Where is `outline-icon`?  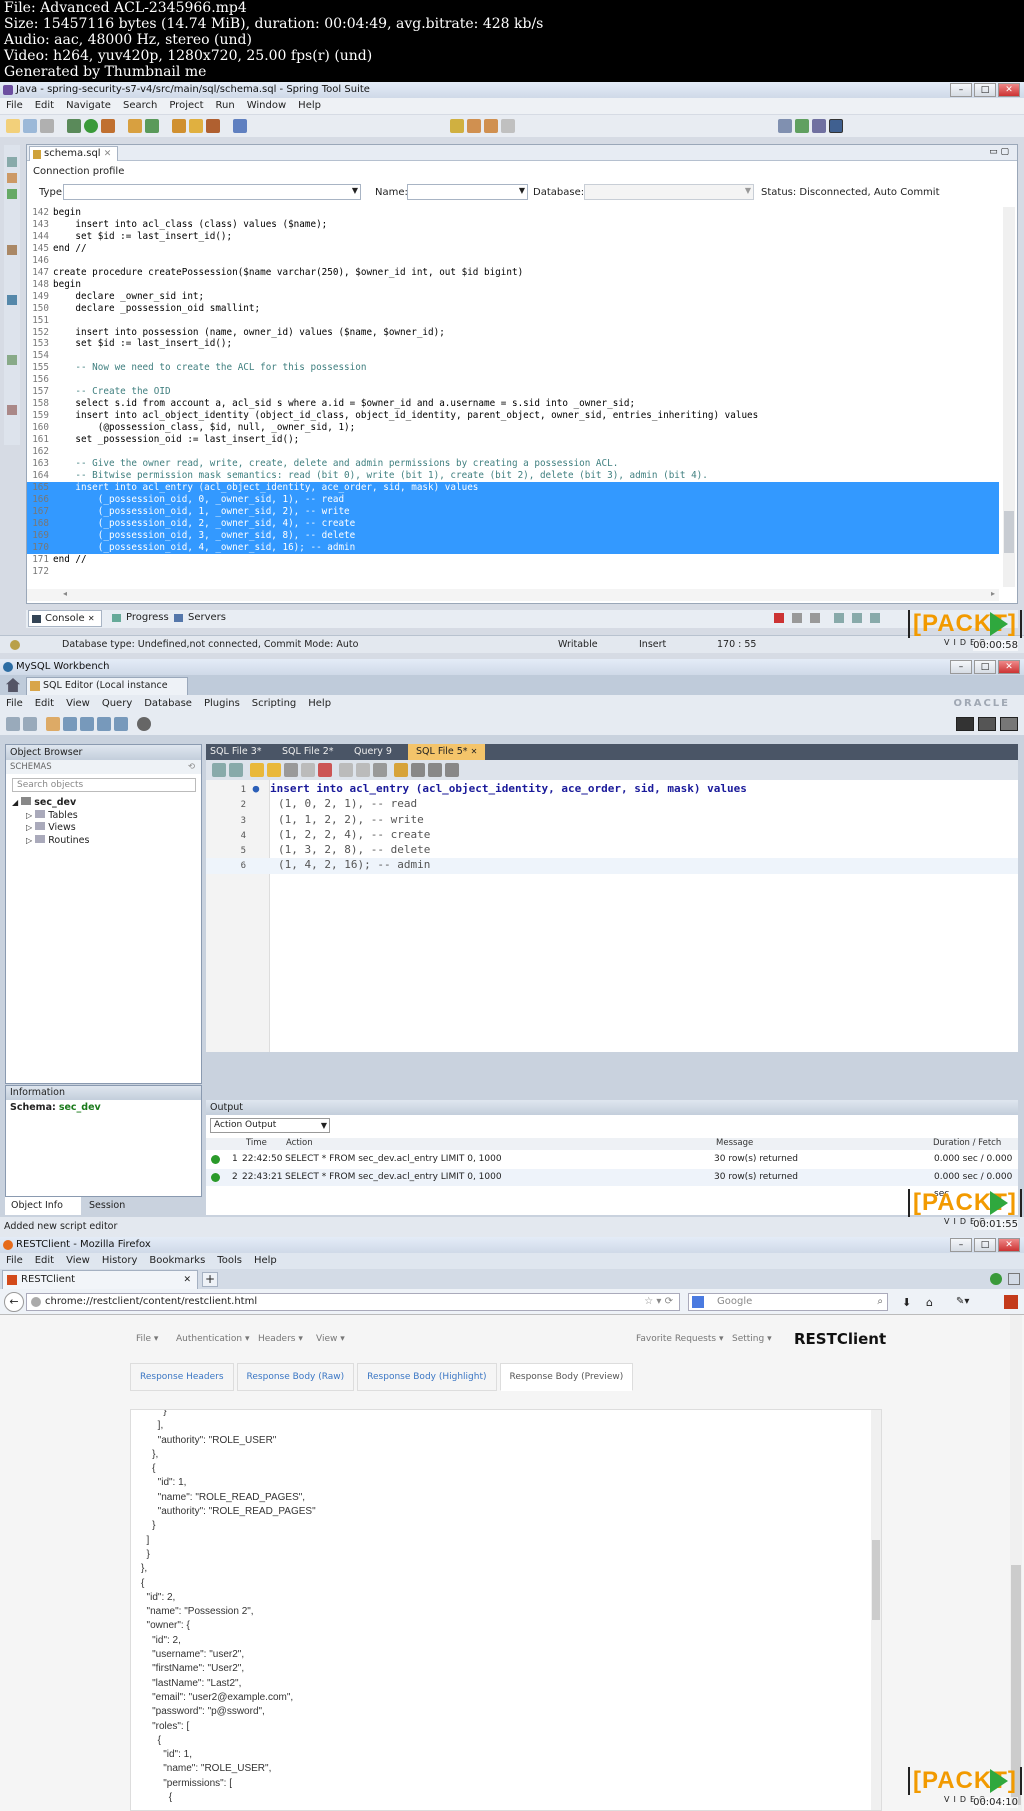
outline-icon is located at coordinates (12, 360).